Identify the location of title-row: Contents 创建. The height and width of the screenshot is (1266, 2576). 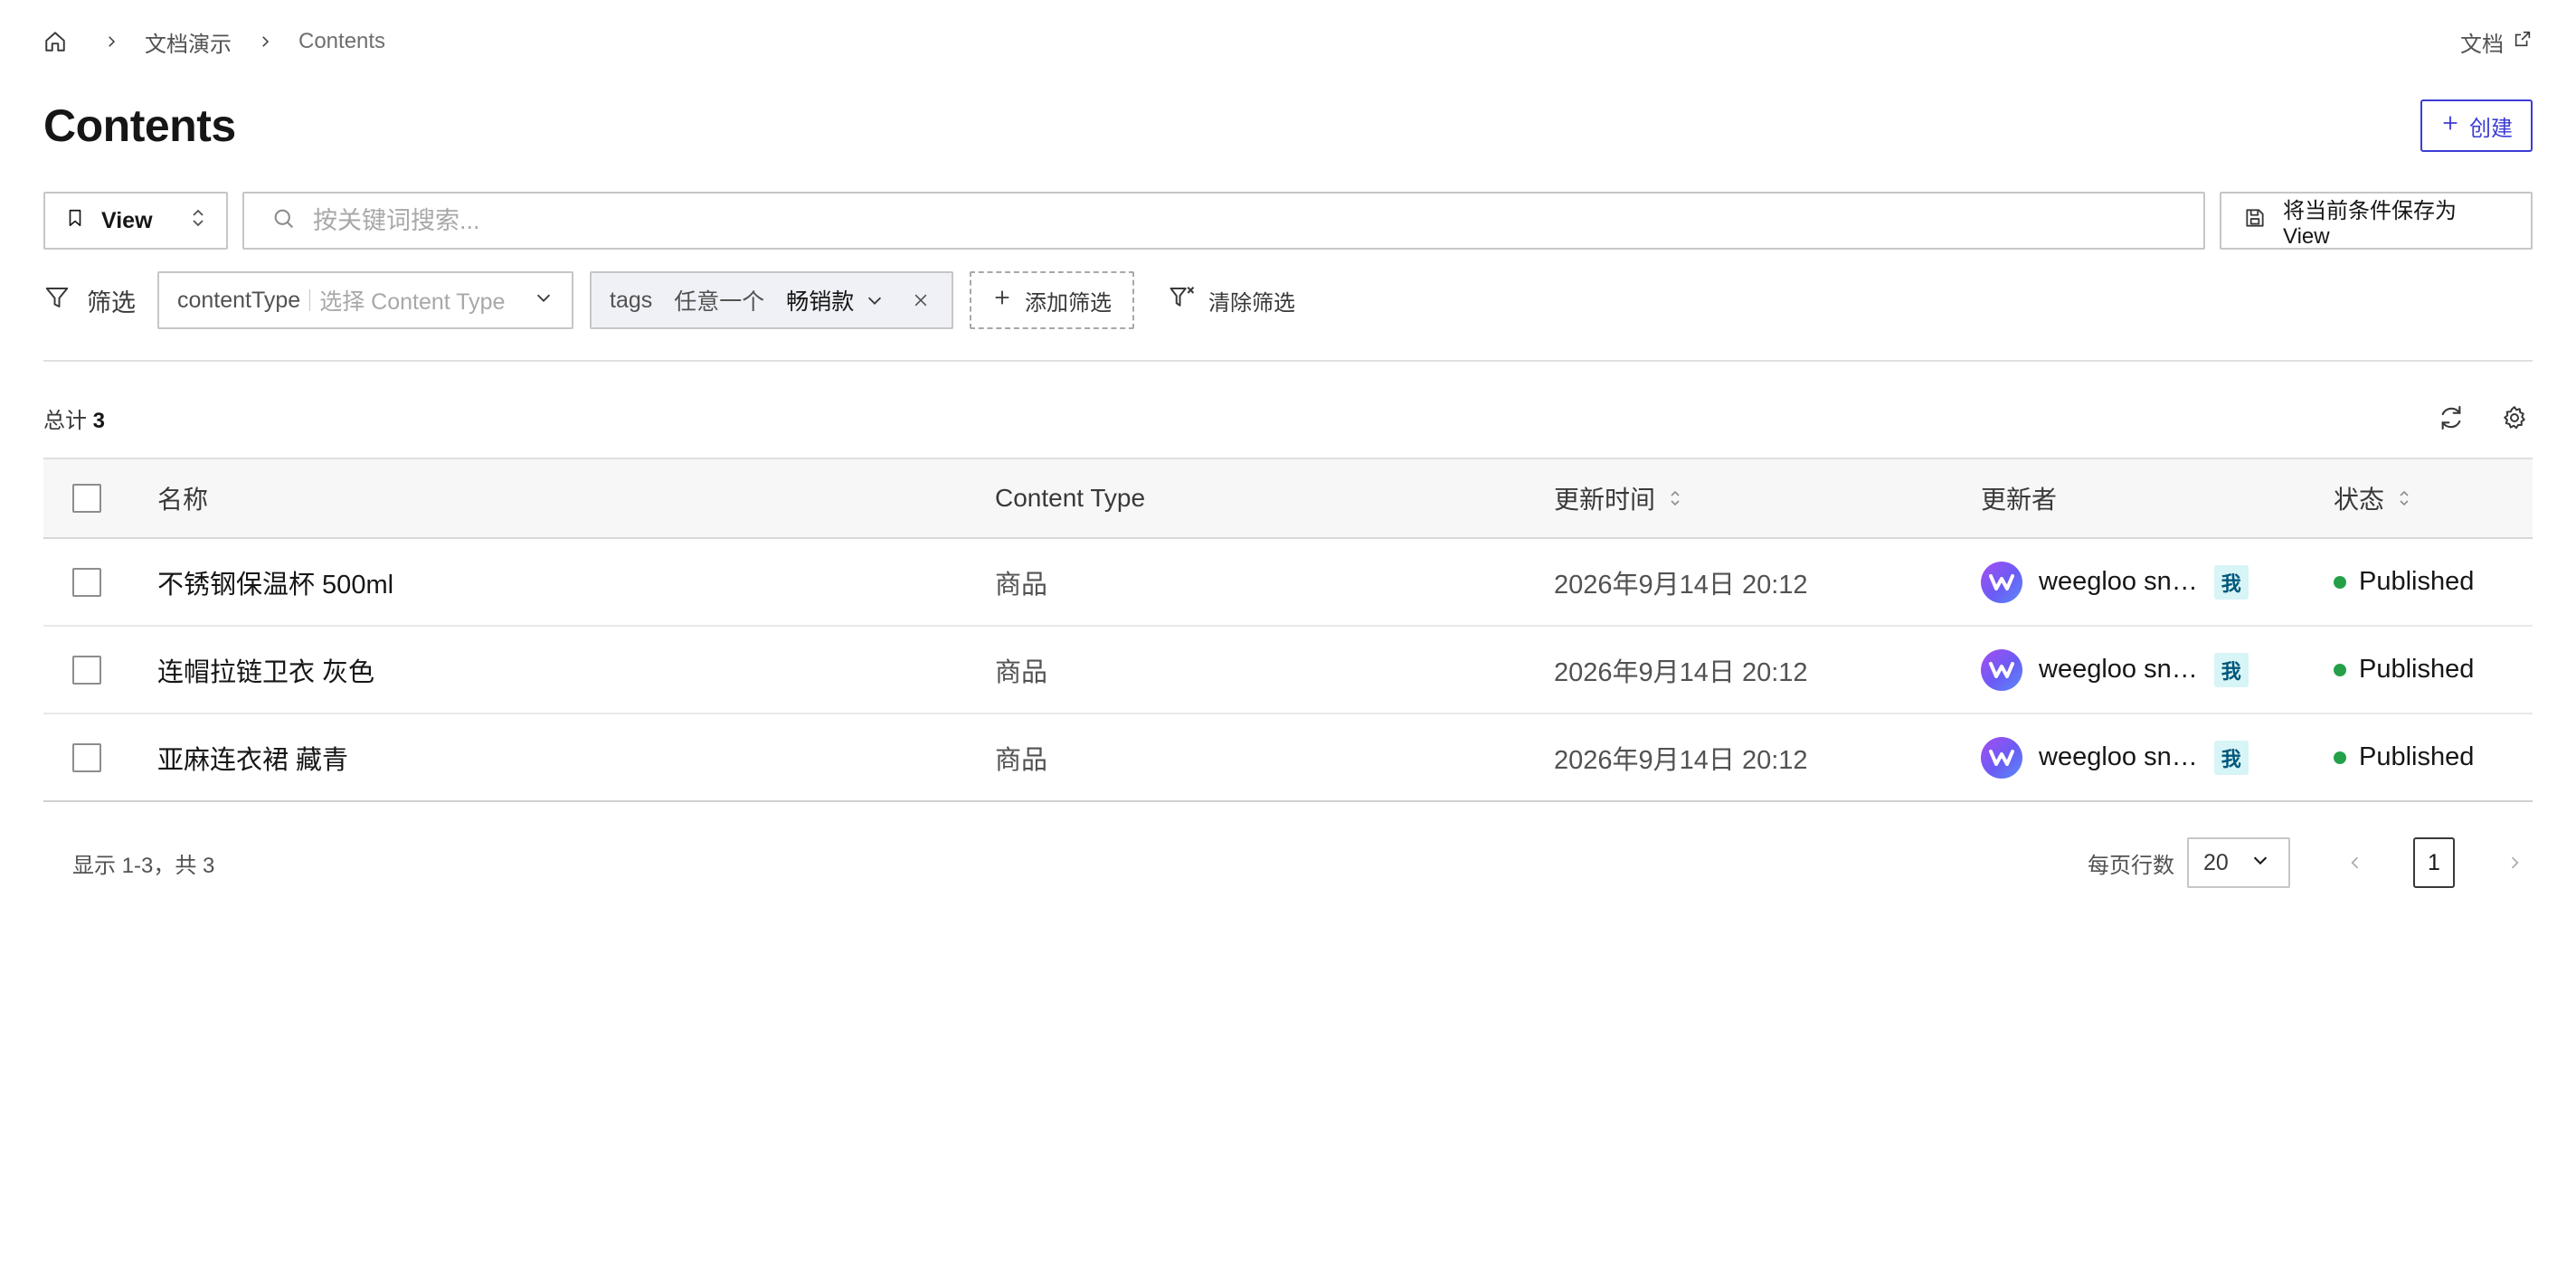
(1288, 125).